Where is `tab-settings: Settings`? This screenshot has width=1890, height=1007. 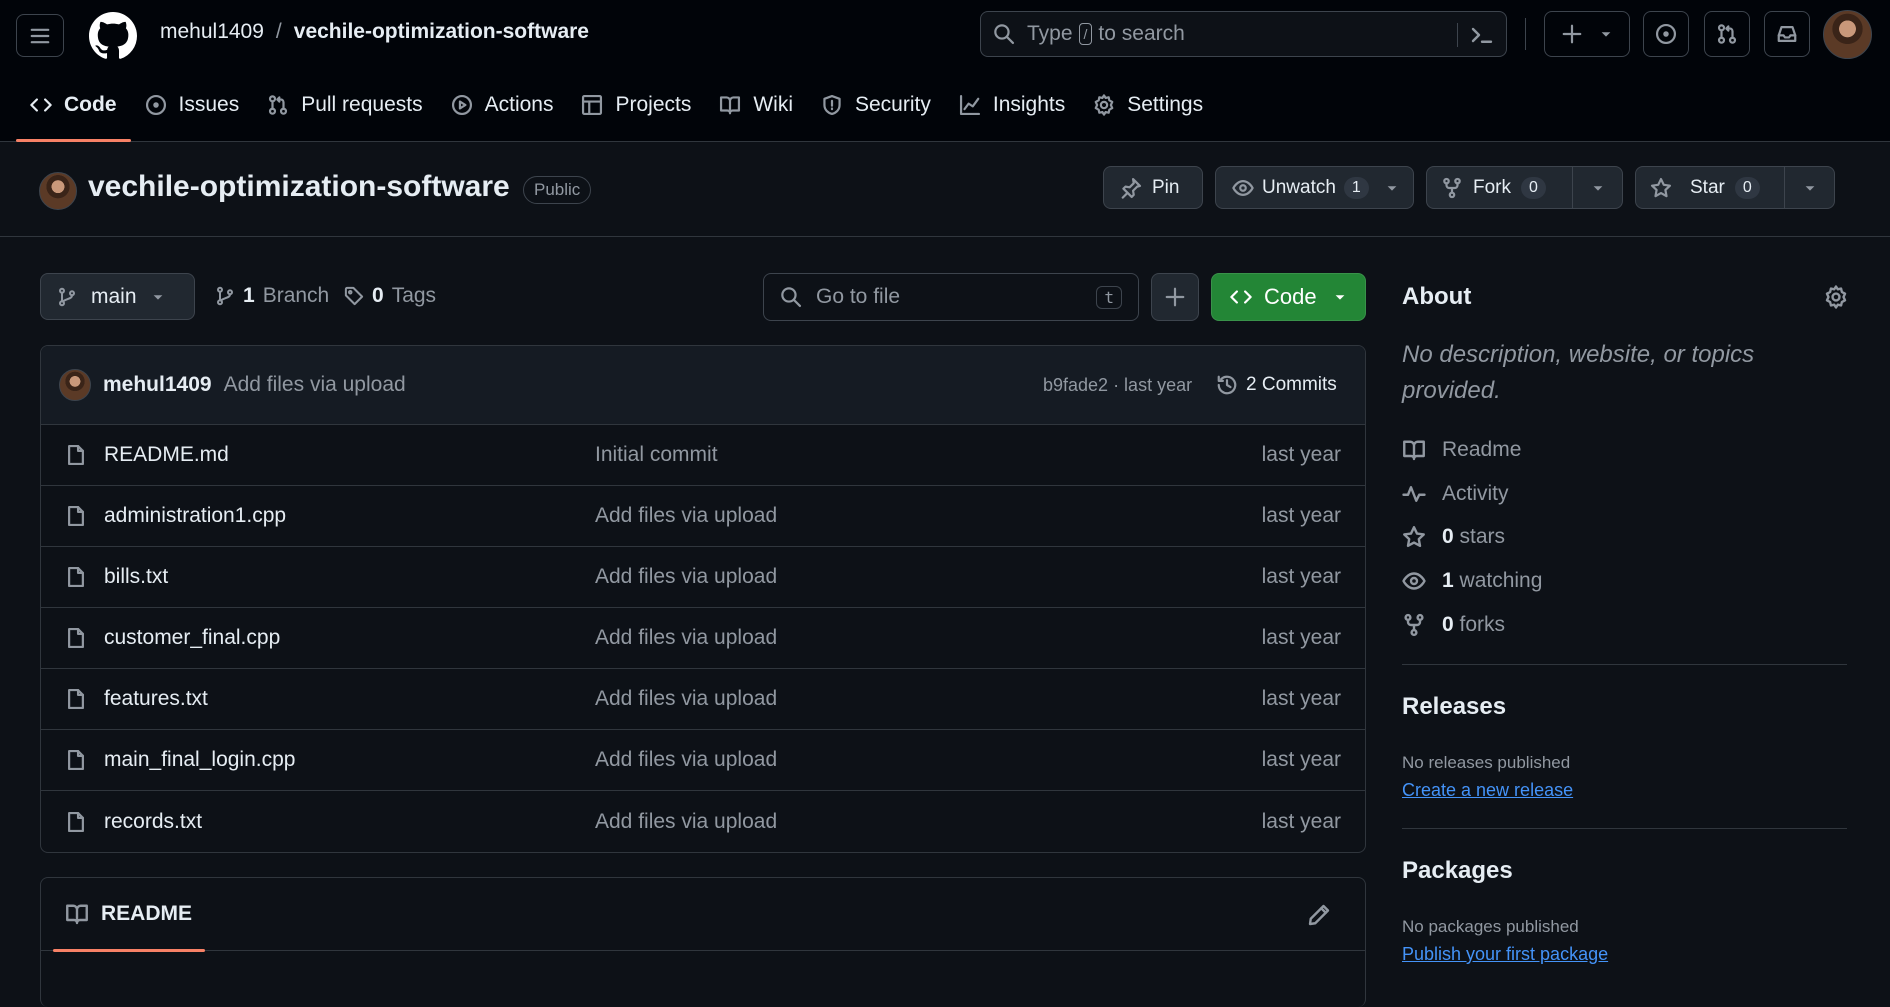 tab-settings: Settings is located at coordinates (1148, 105).